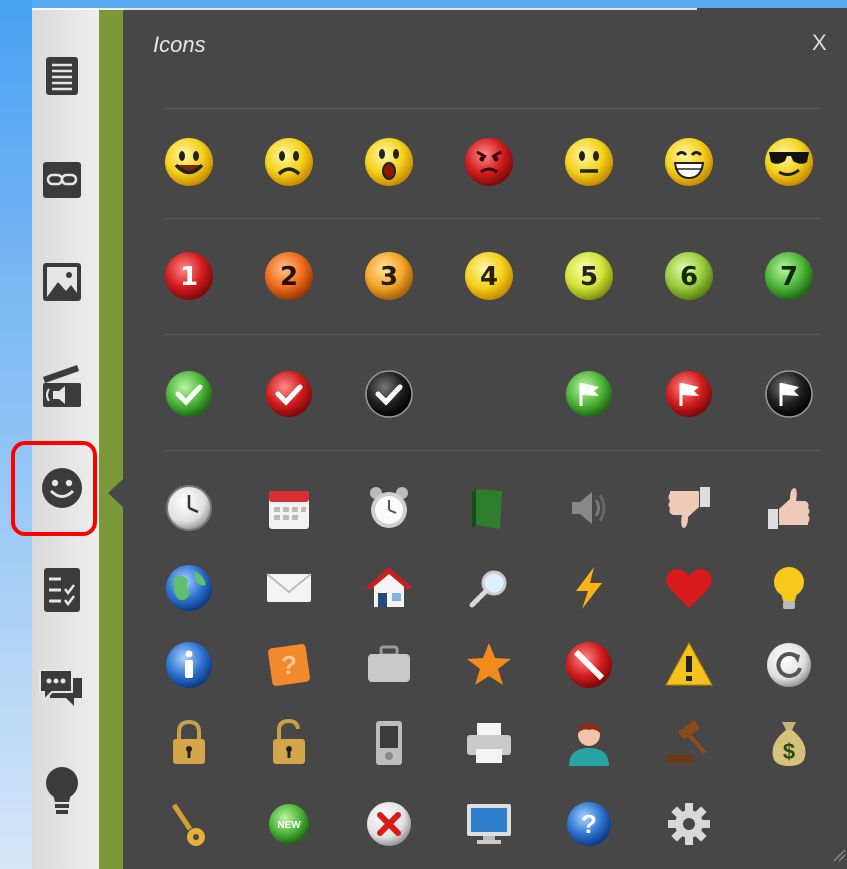  Describe the element at coordinates (389, 588) in the screenshot. I see `home-icon` at that location.